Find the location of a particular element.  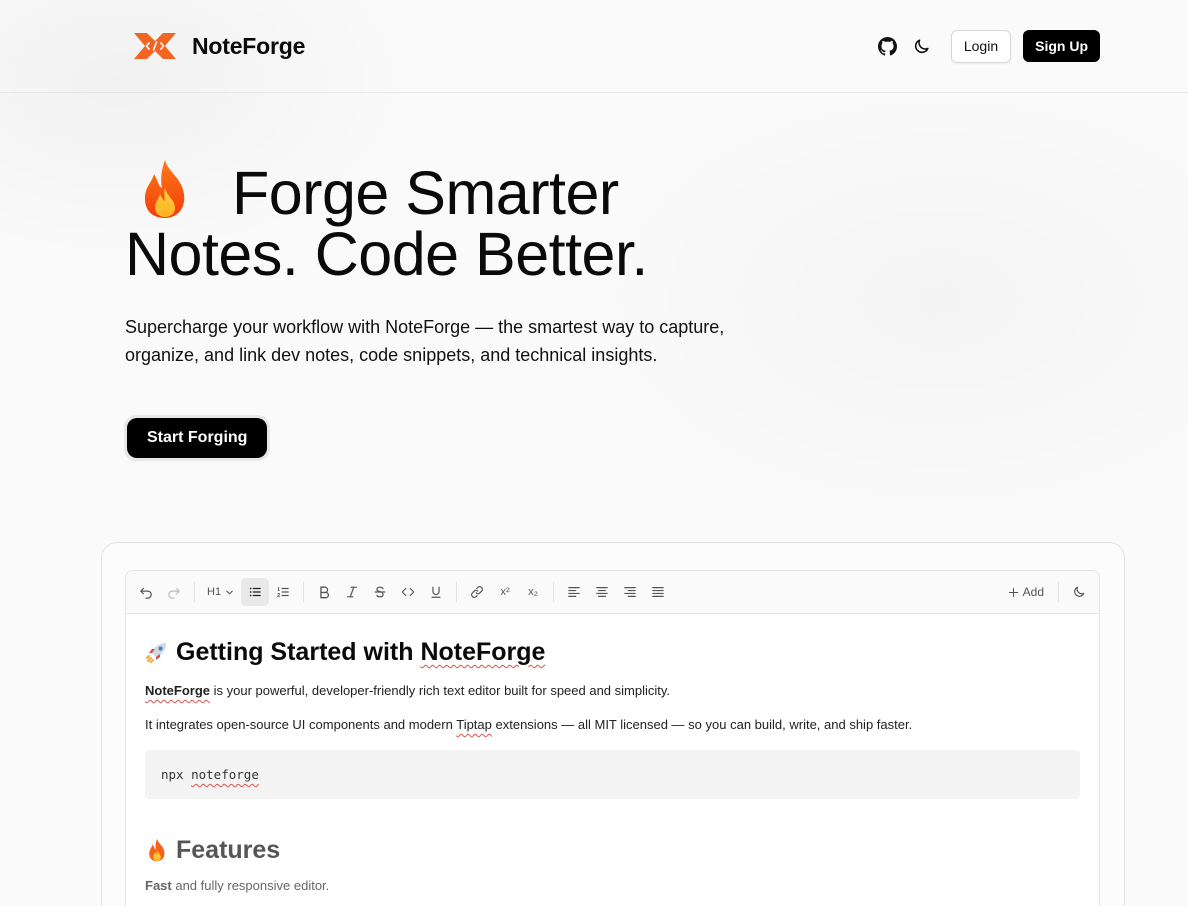

inline-code-button is located at coordinates (408, 592).